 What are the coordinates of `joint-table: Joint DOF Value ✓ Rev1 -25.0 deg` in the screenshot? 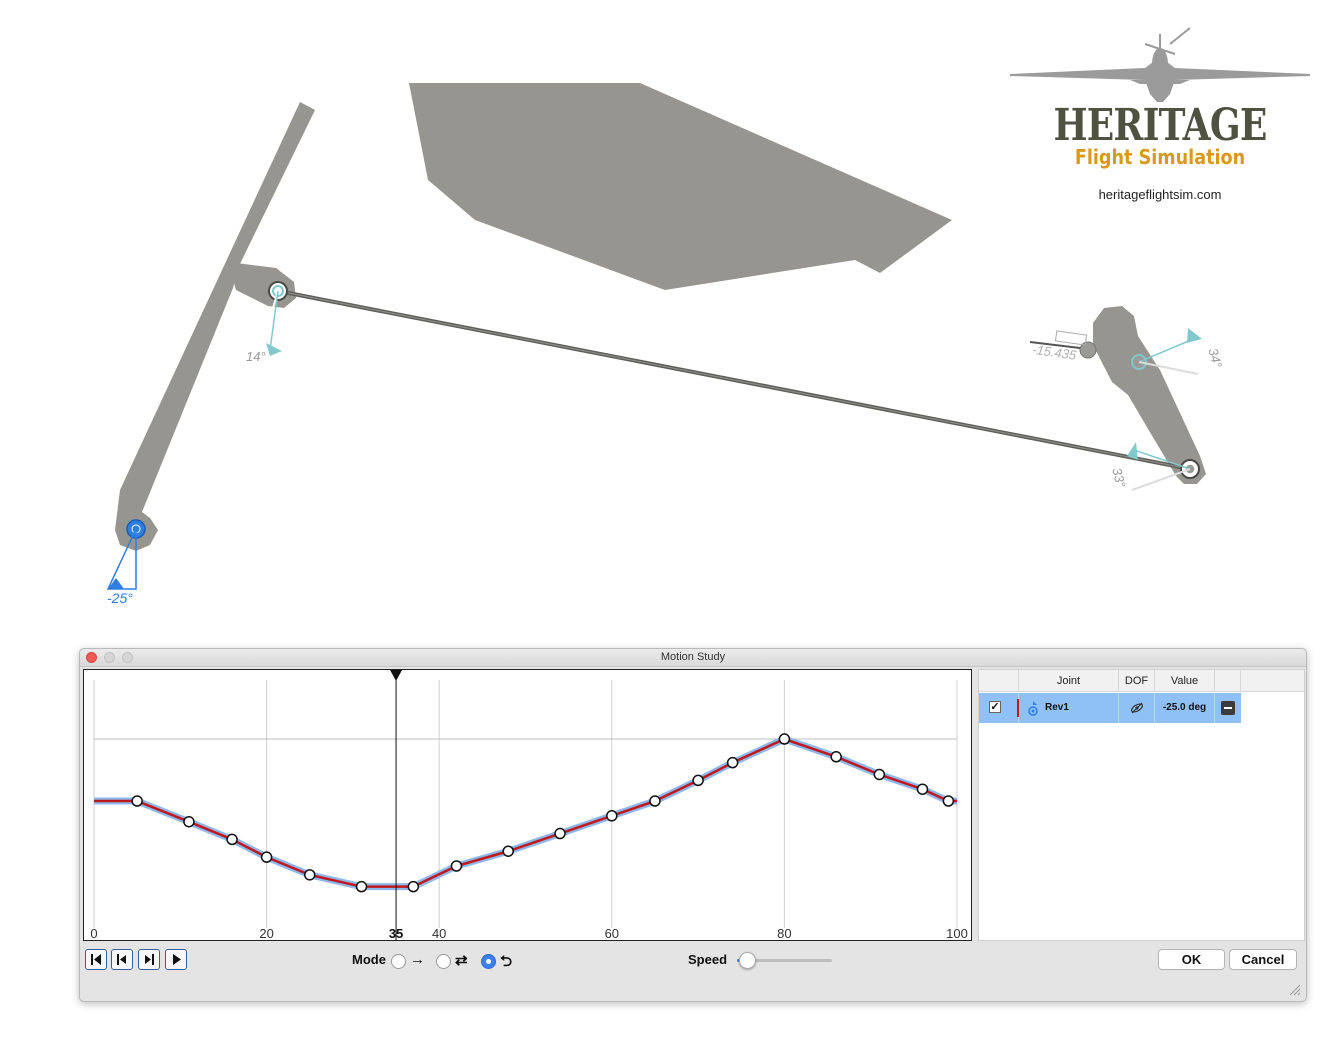 It's located at (1141, 805).